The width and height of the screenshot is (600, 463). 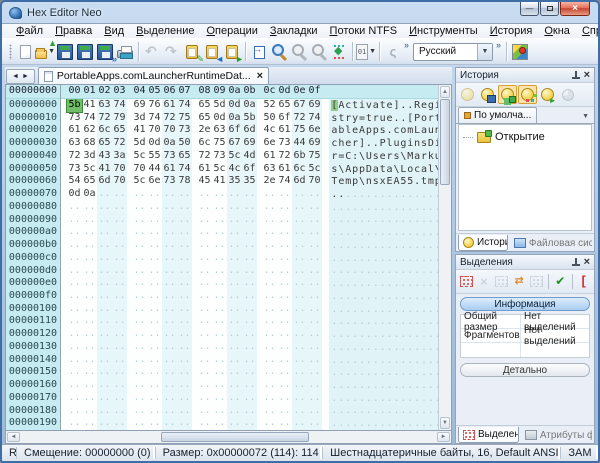 What do you see at coordinates (300, 12) in the screenshot?
I see `title-bar: Hex Editor Neo — ×` at bounding box center [300, 12].